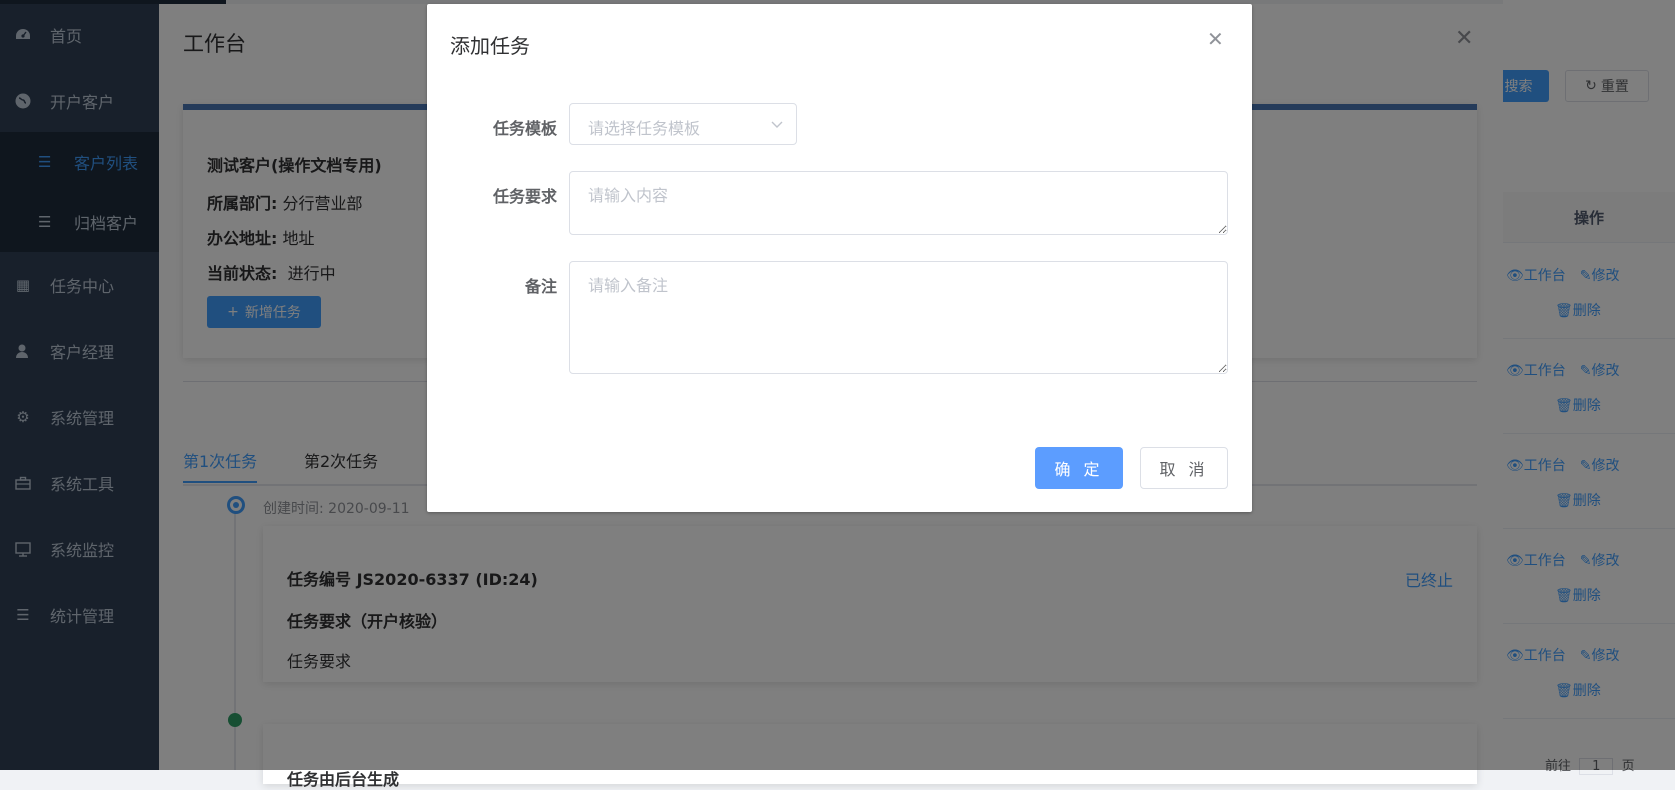 This screenshot has width=1675, height=790. I want to click on close-icon: ✕, so click(1215, 39).